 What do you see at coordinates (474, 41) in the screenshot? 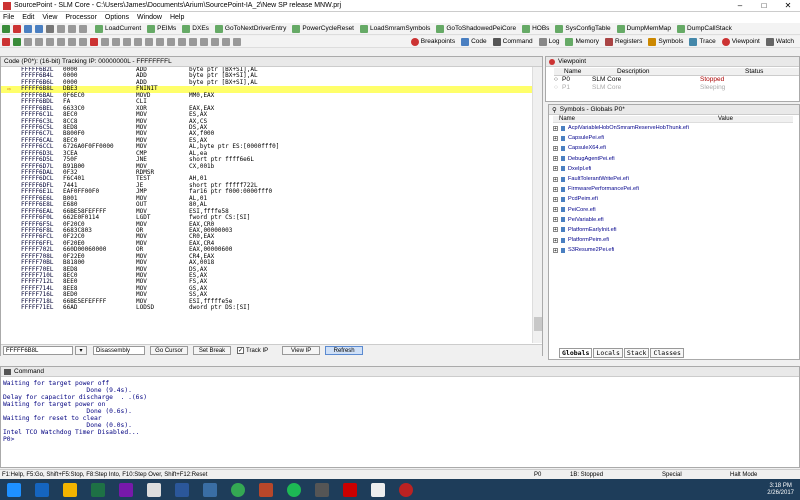
I see `btn-code: Code` at bounding box center [474, 41].